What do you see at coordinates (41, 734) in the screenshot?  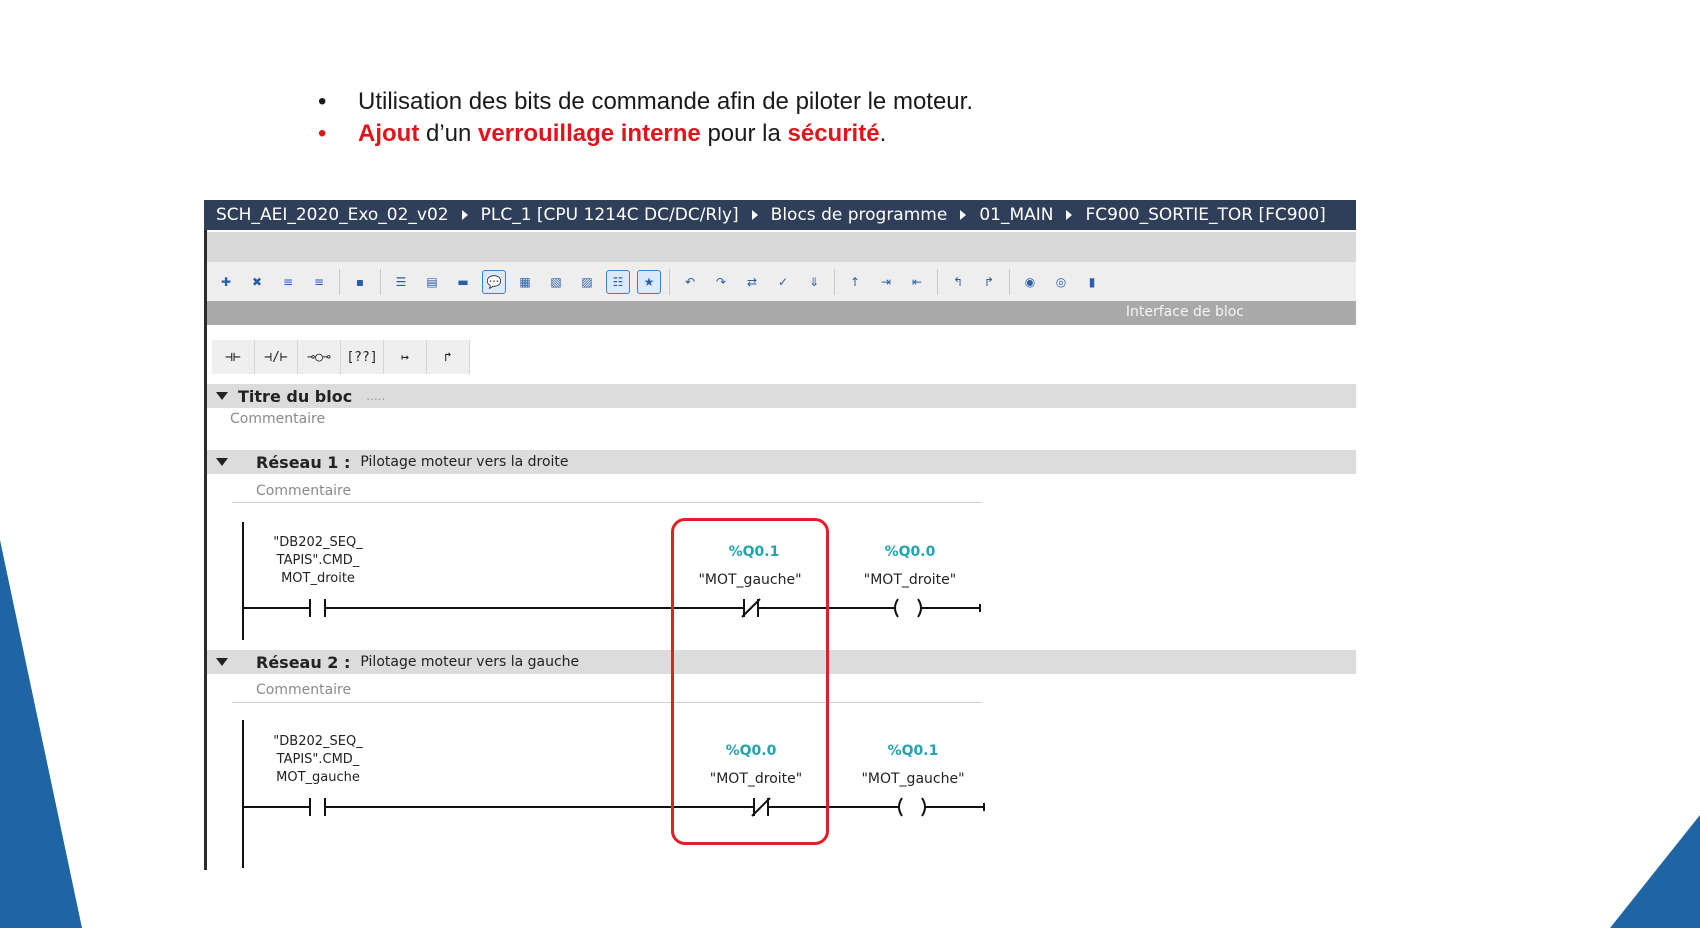 I see `left-decor-triangle` at bounding box center [41, 734].